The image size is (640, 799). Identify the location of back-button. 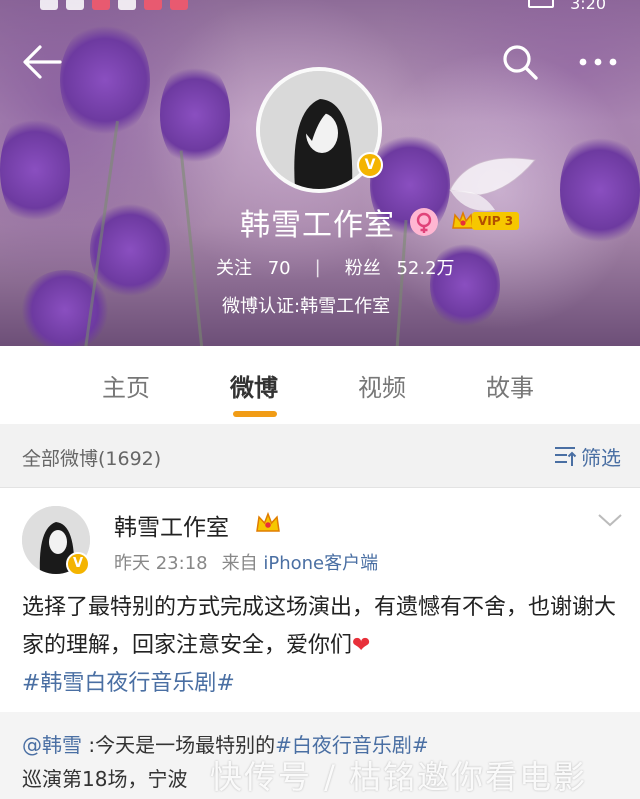
(42, 62).